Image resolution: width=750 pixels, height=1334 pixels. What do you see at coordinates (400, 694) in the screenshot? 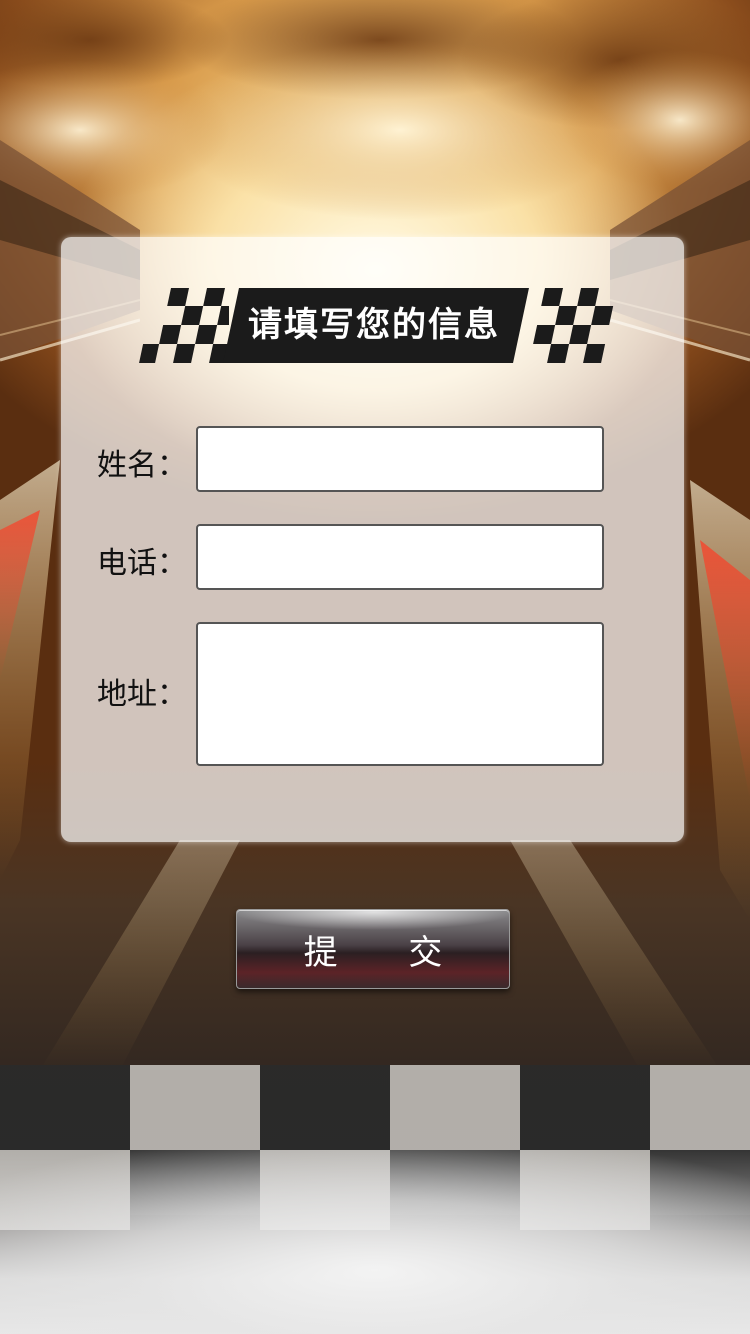
I see `address-textarea` at bounding box center [400, 694].